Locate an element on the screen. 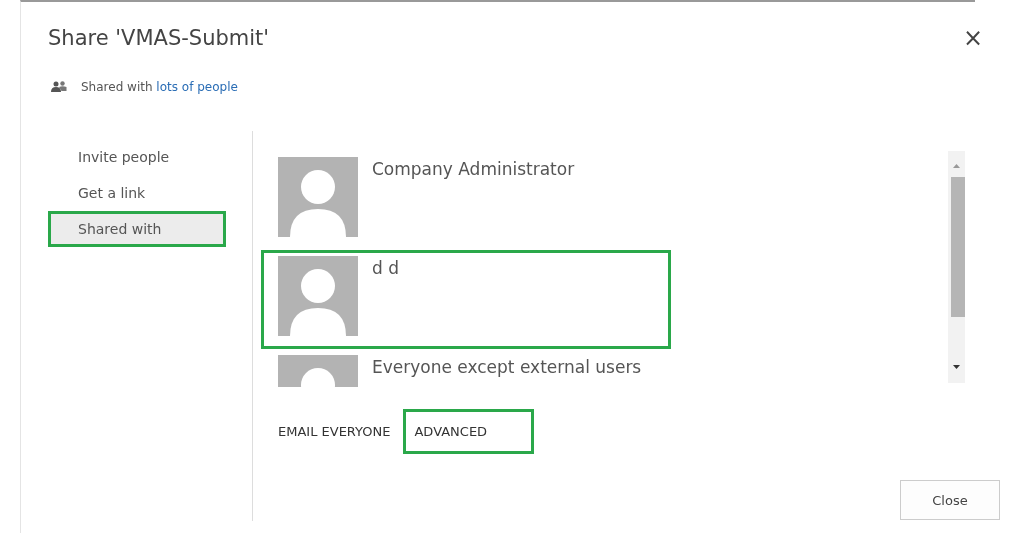  shared-summary: Shared with lots of people is located at coordinates (159, 87).